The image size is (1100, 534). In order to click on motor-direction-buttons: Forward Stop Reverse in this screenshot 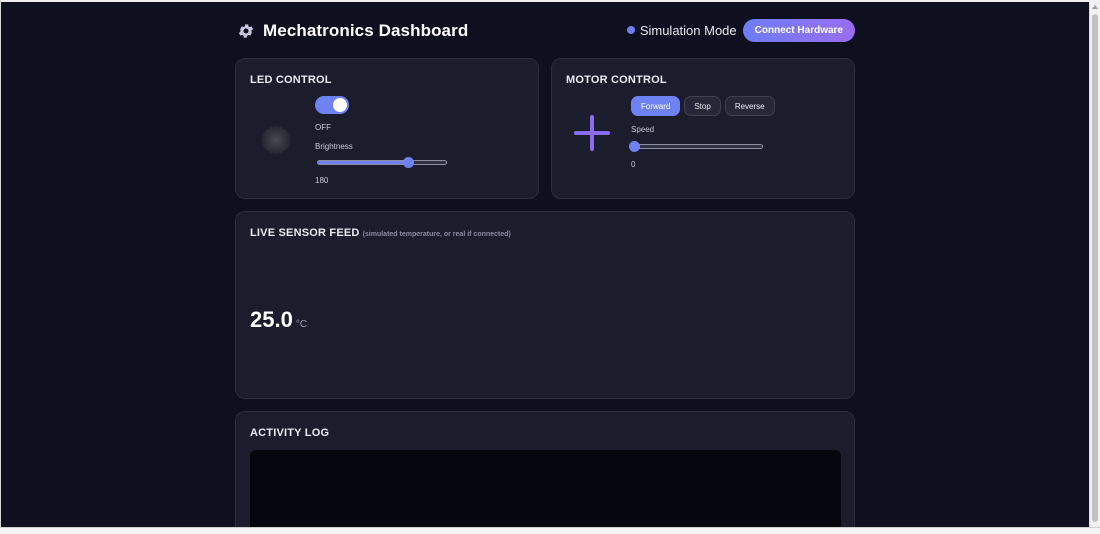, I will do `click(705, 106)`.